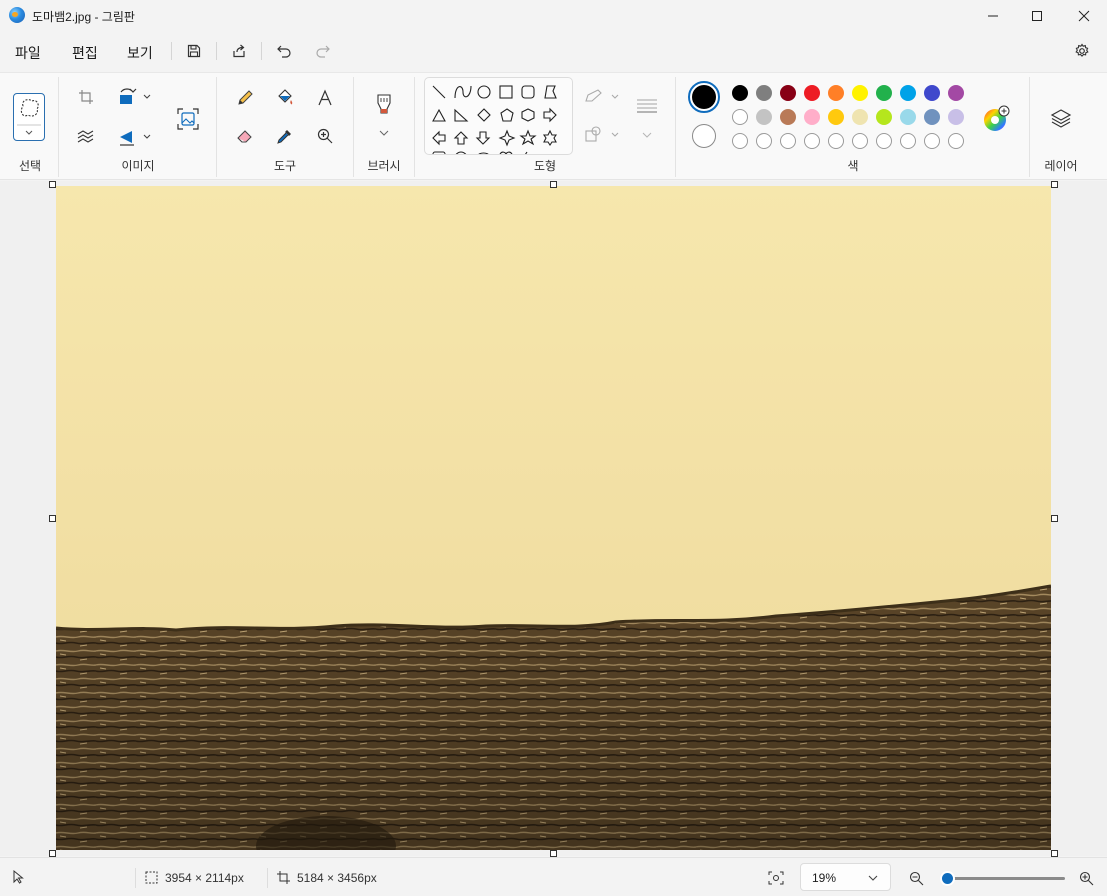 This screenshot has width=1107, height=896. Describe the element at coordinates (1054, 518) in the screenshot. I see `resize-handle-right` at that location.